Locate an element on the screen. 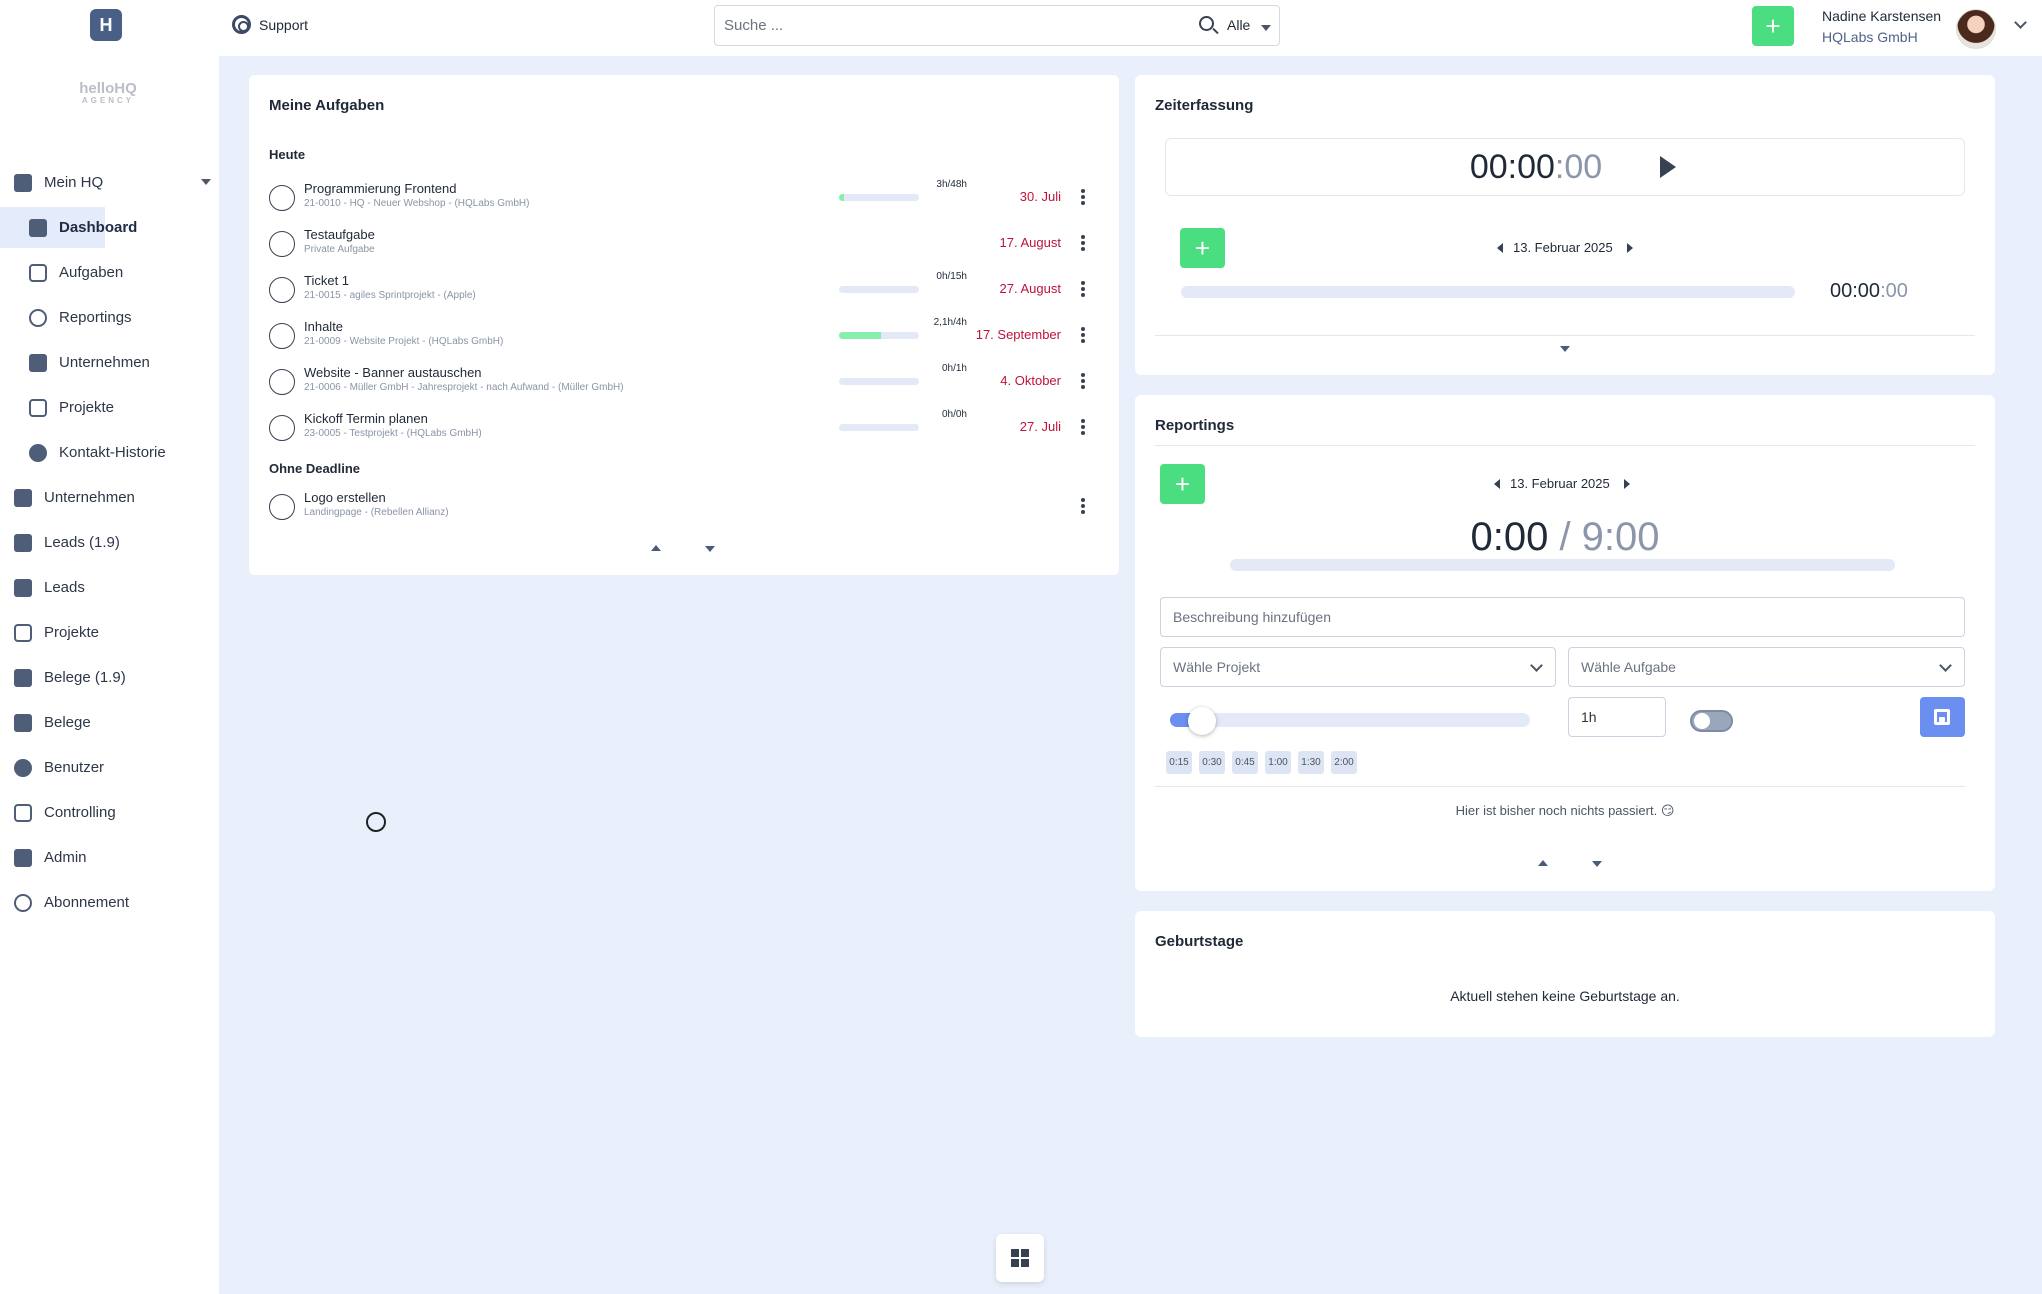 This screenshot has width=2042, height=1294. sidebar-item-label: Projekte is located at coordinates (72, 632).